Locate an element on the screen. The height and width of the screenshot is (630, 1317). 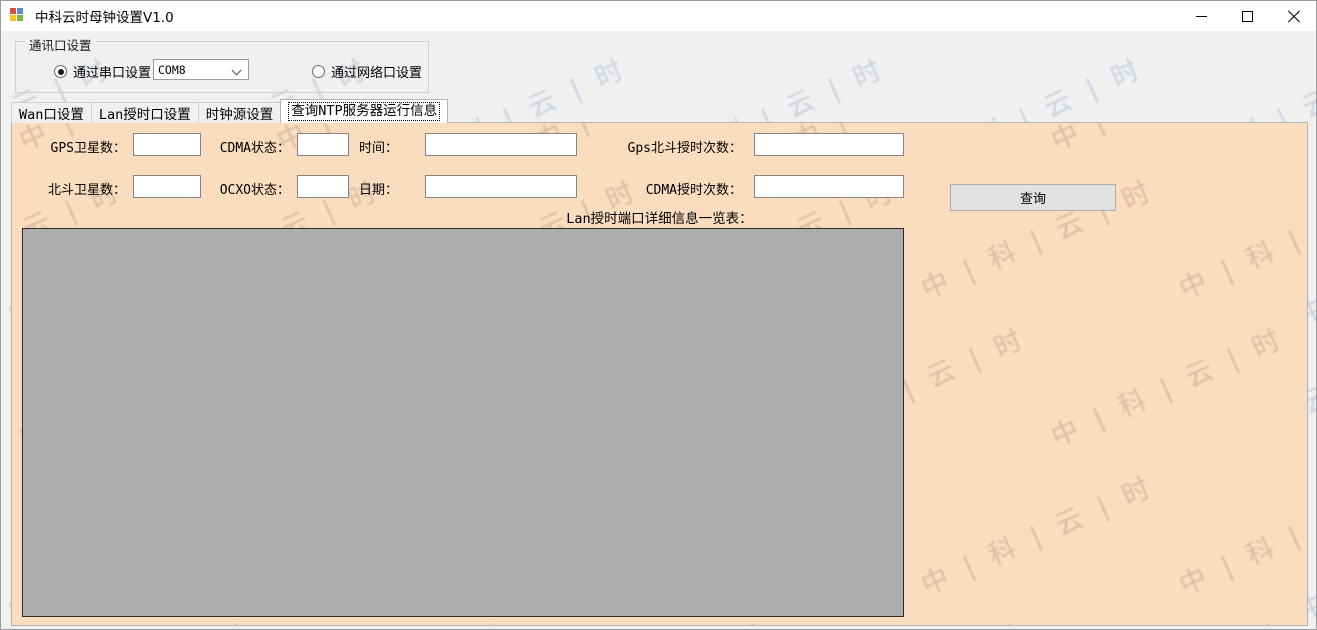
ocxo-status-label: OCXO状态： is located at coordinates (254, 190).